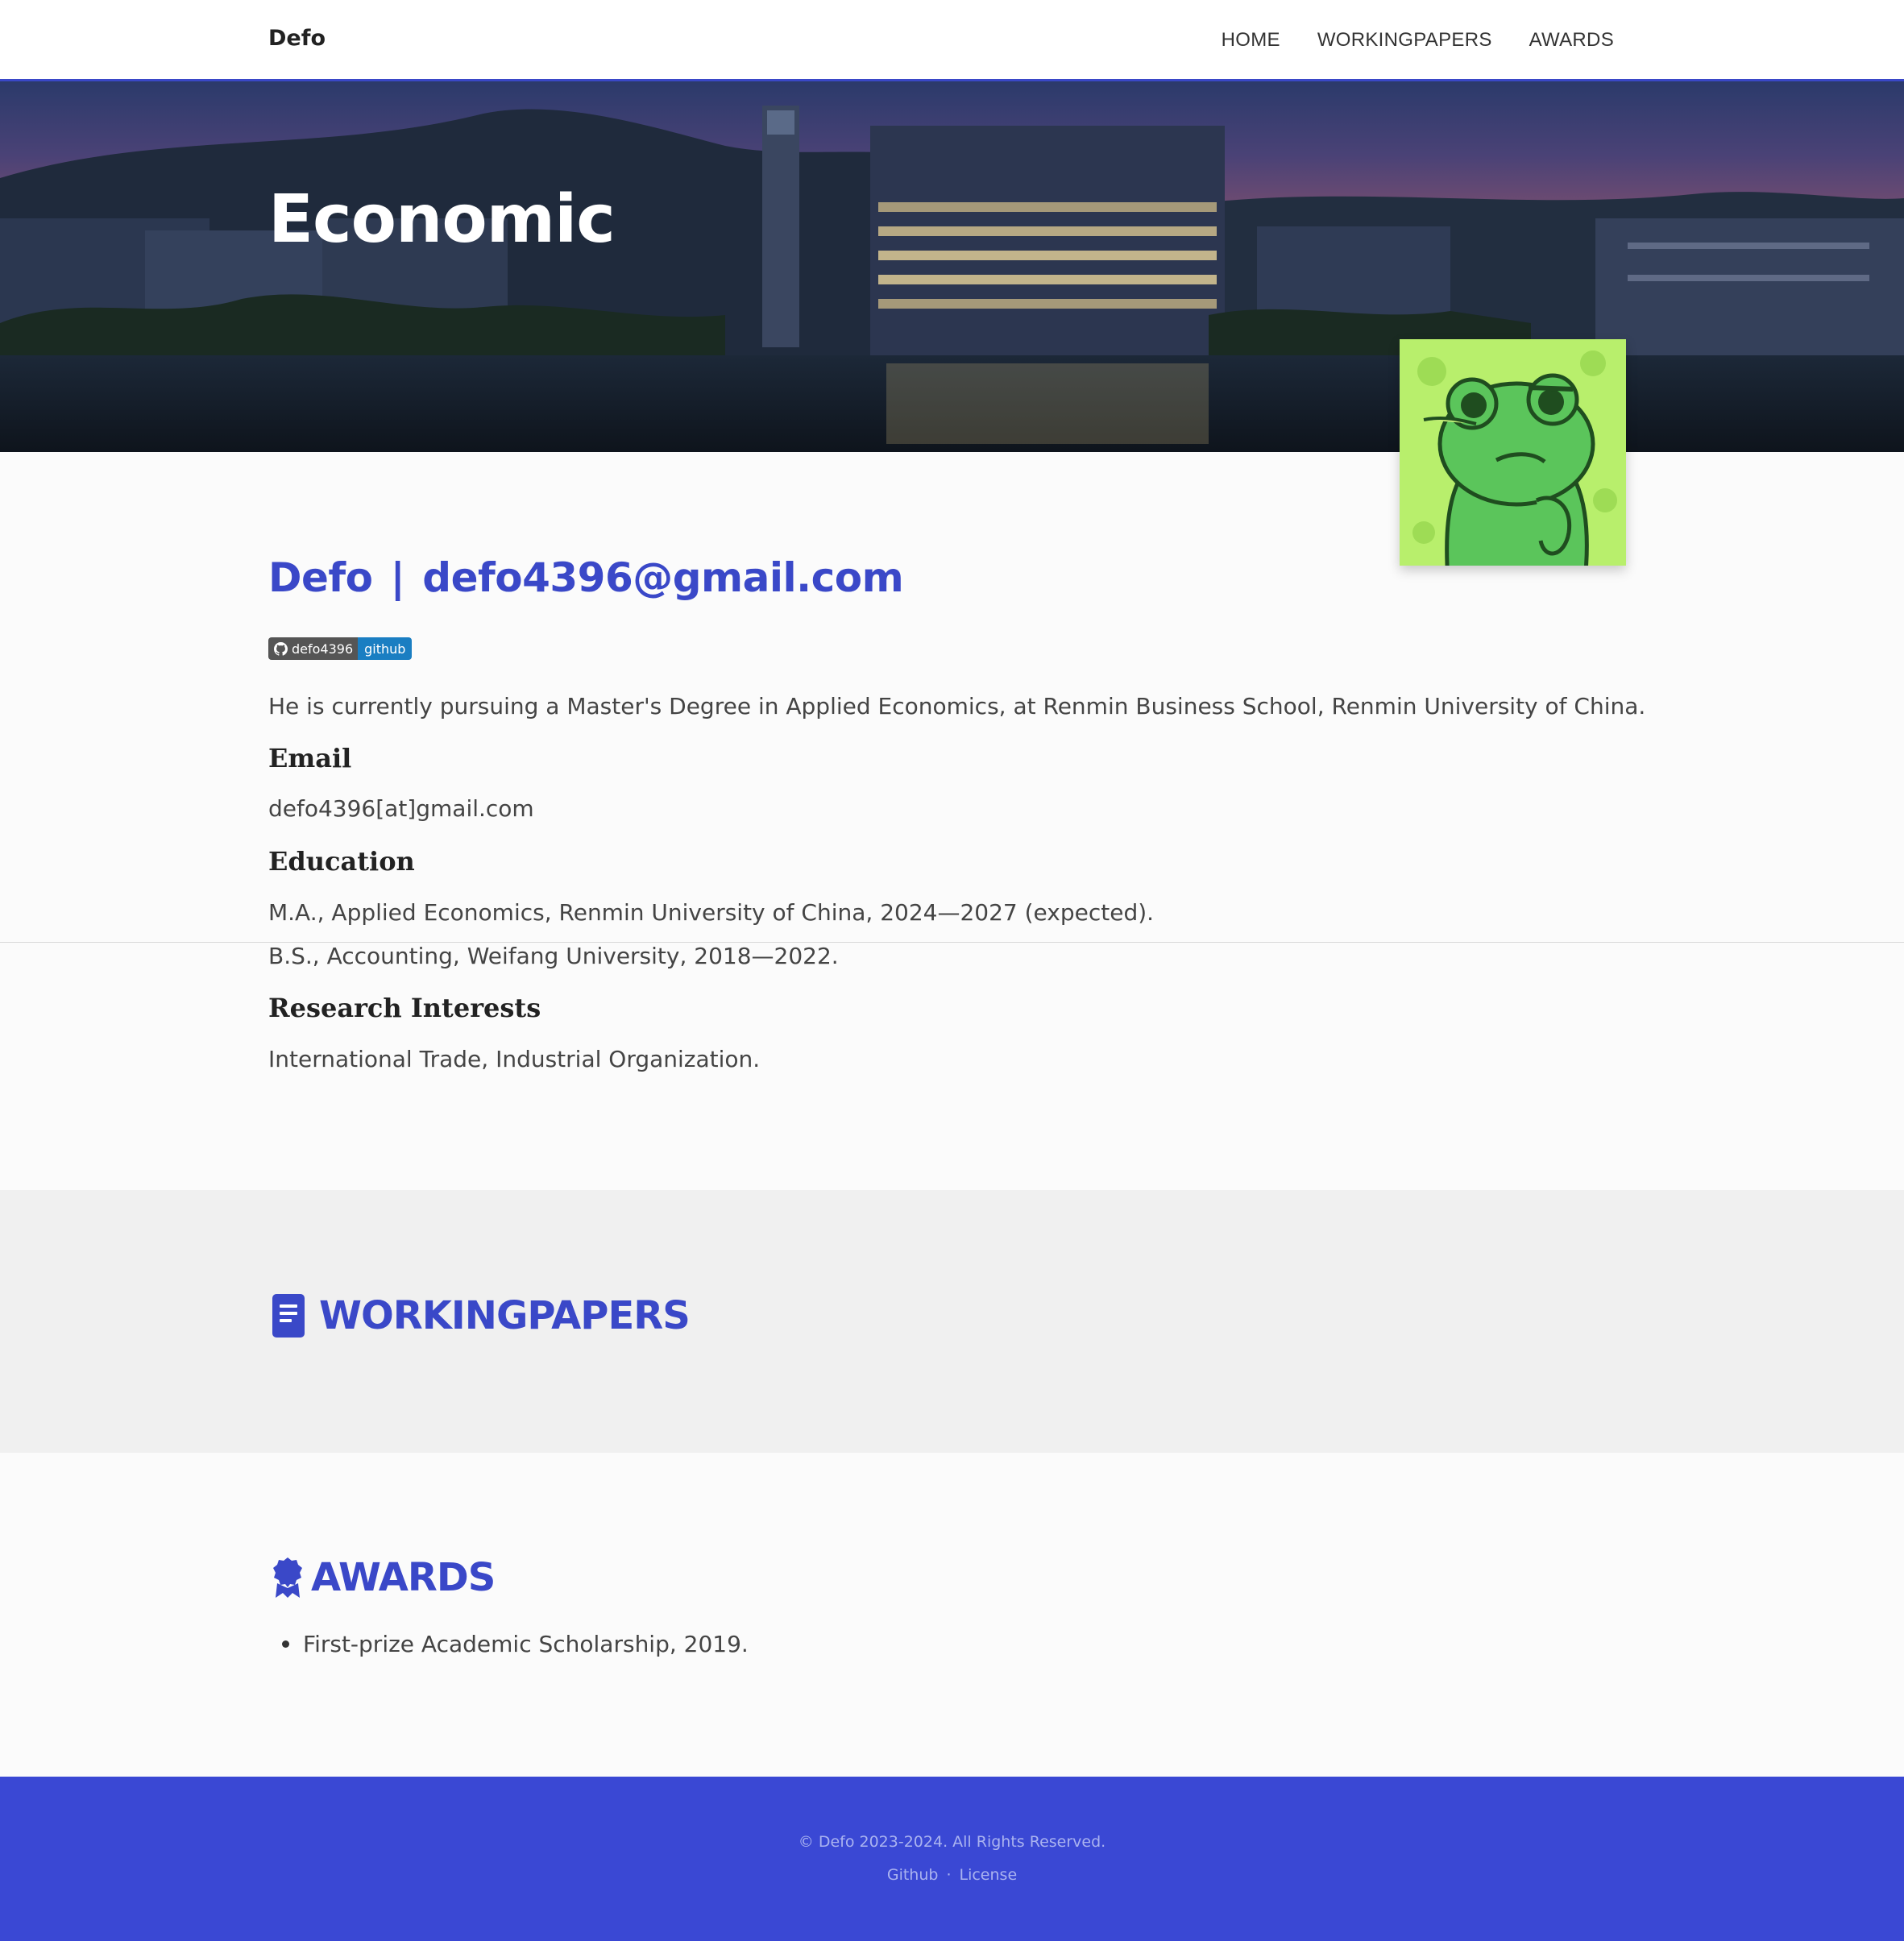 Image resolution: width=1904 pixels, height=1941 pixels. Describe the element at coordinates (913, 1875) in the screenshot. I see `footer-link-github: Github` at that location.